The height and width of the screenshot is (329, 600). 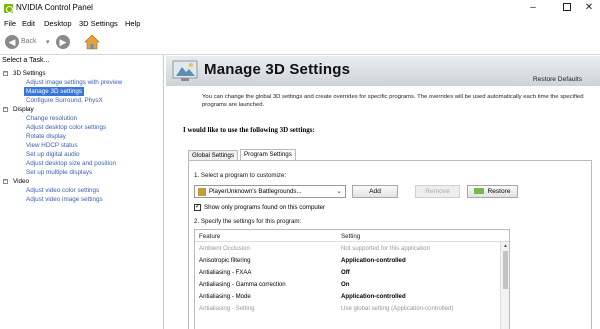 I want to click on sidebar-item-video-image: Adjust video image settings, so click(x=82, y=199).